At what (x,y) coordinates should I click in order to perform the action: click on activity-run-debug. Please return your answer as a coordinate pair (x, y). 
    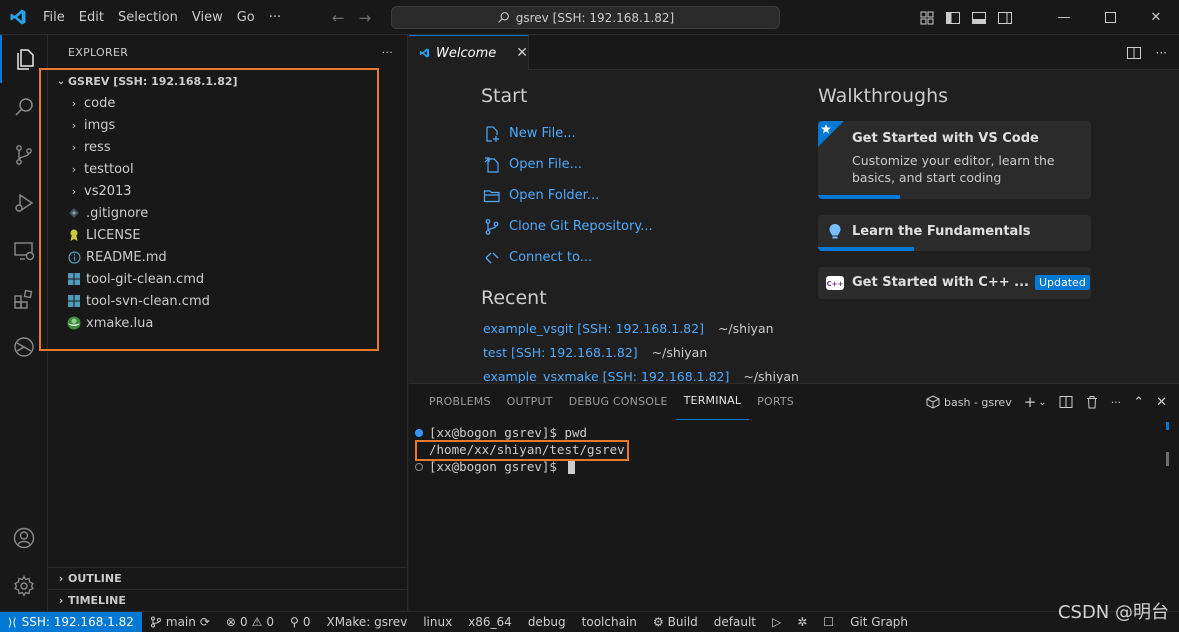
    Looking at the image, I should click on (24, 203).